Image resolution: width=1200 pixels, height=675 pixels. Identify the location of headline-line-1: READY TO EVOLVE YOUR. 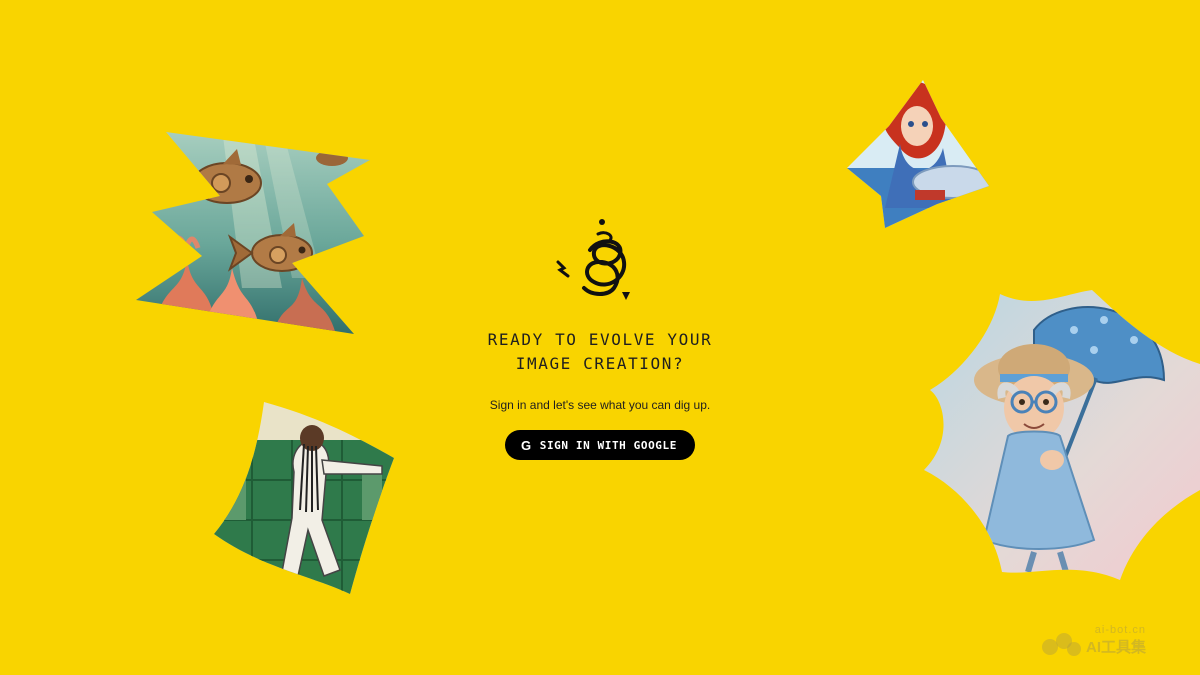
(600, 339).